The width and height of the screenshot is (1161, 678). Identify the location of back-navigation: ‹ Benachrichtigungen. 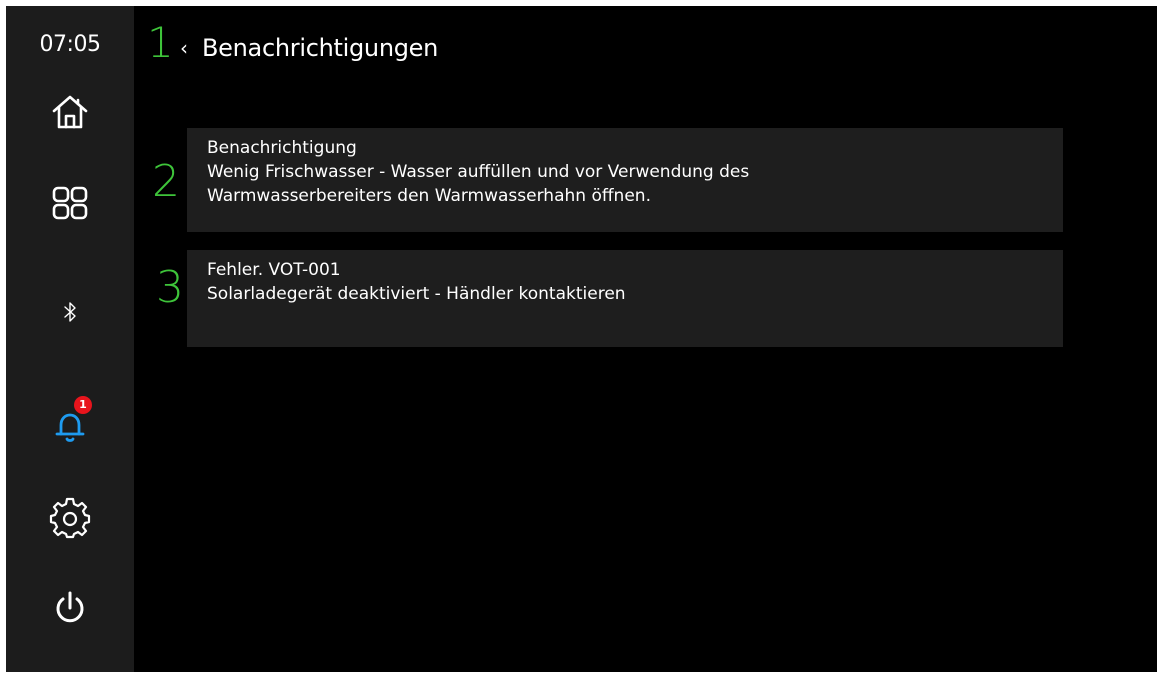
(309, 48).